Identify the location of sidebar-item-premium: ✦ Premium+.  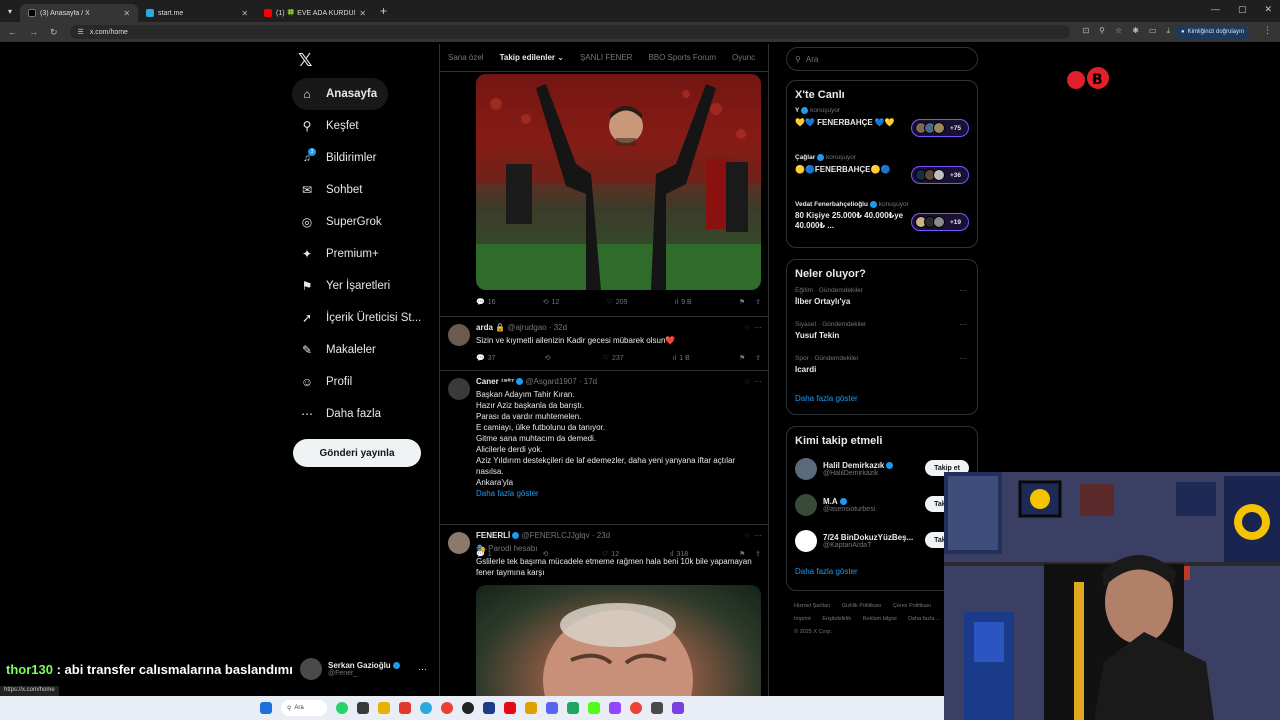
(362, 254).